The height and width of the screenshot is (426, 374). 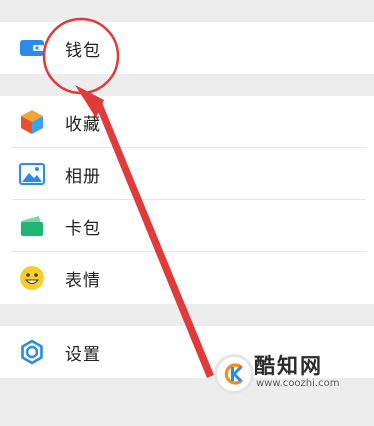 I want to click on menu-item-favorites: 收藏, so click(x=187, y=122).